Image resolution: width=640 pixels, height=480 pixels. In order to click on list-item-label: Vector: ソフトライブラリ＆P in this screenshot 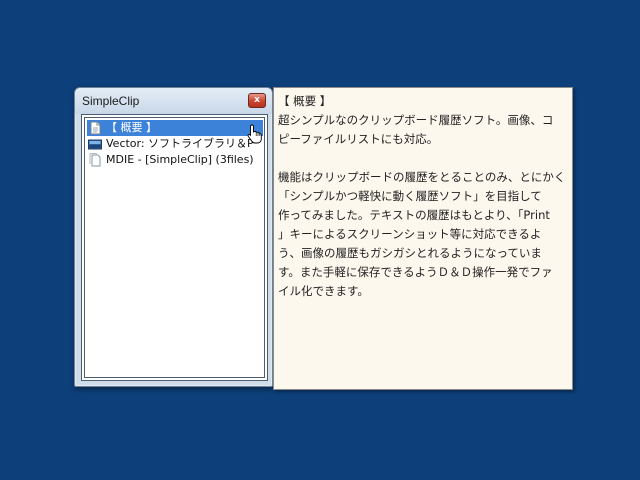, I will do `click(180, 143)`.